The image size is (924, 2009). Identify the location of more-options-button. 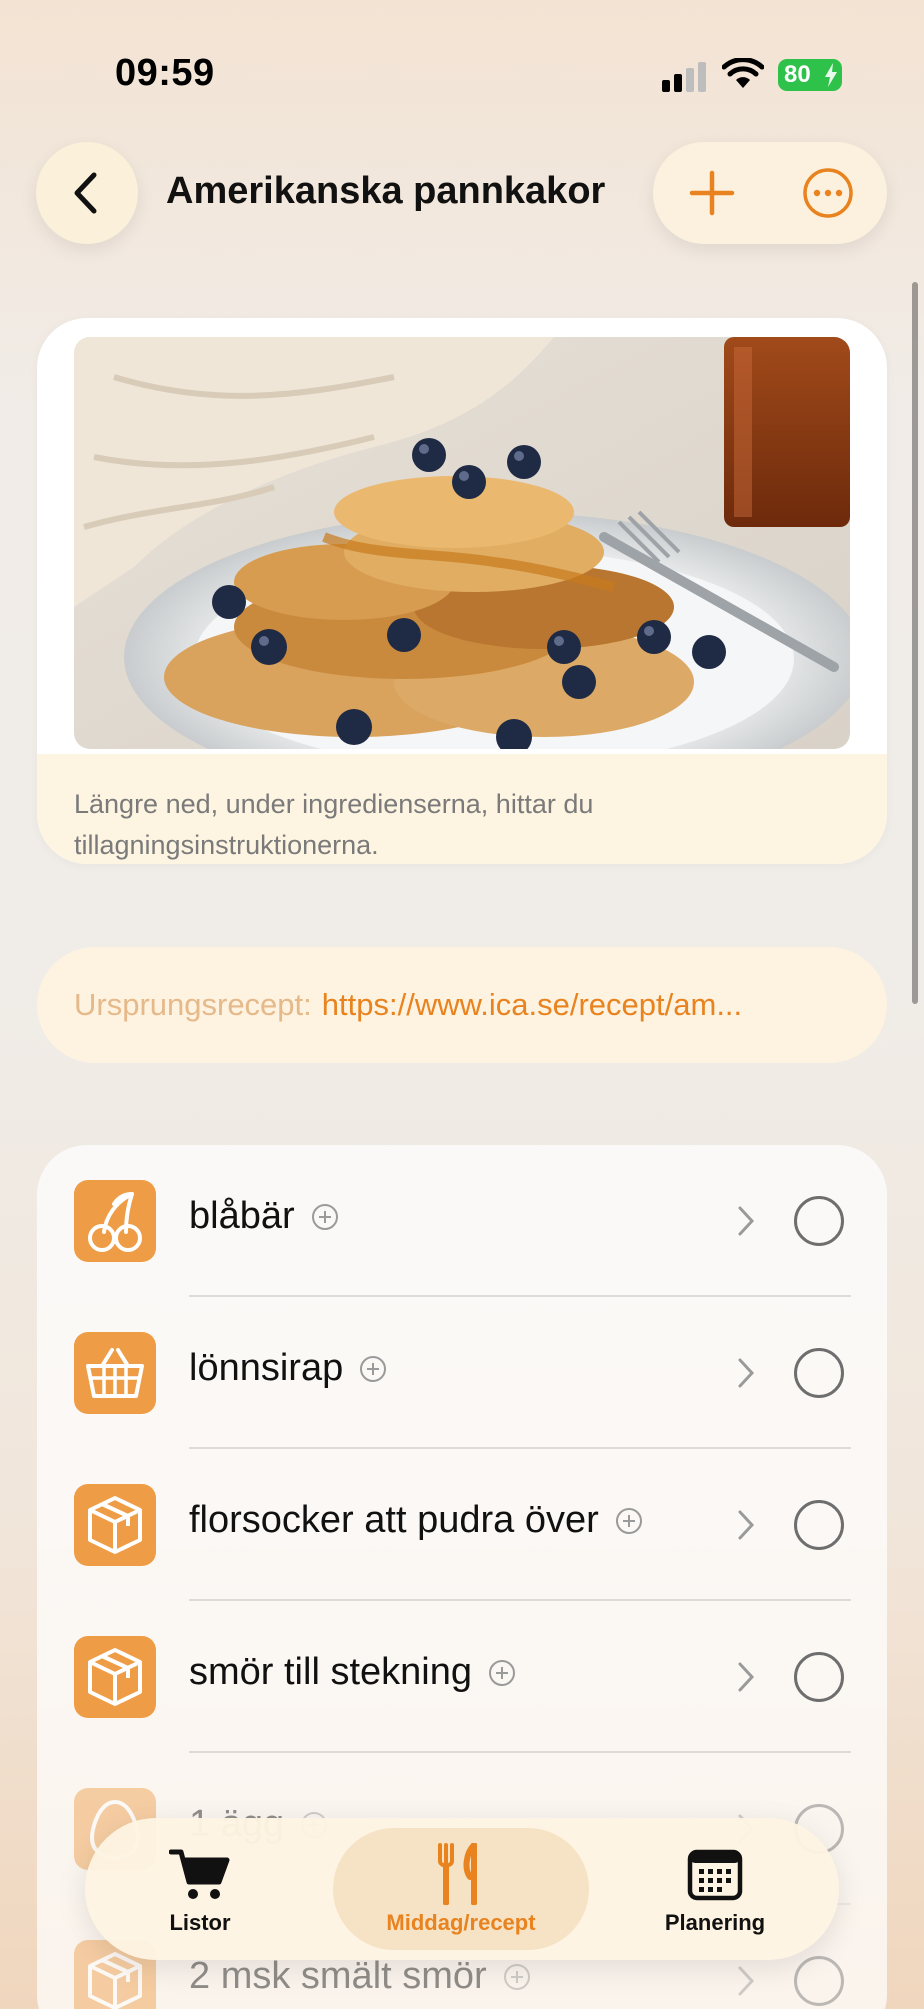
(828, 193).